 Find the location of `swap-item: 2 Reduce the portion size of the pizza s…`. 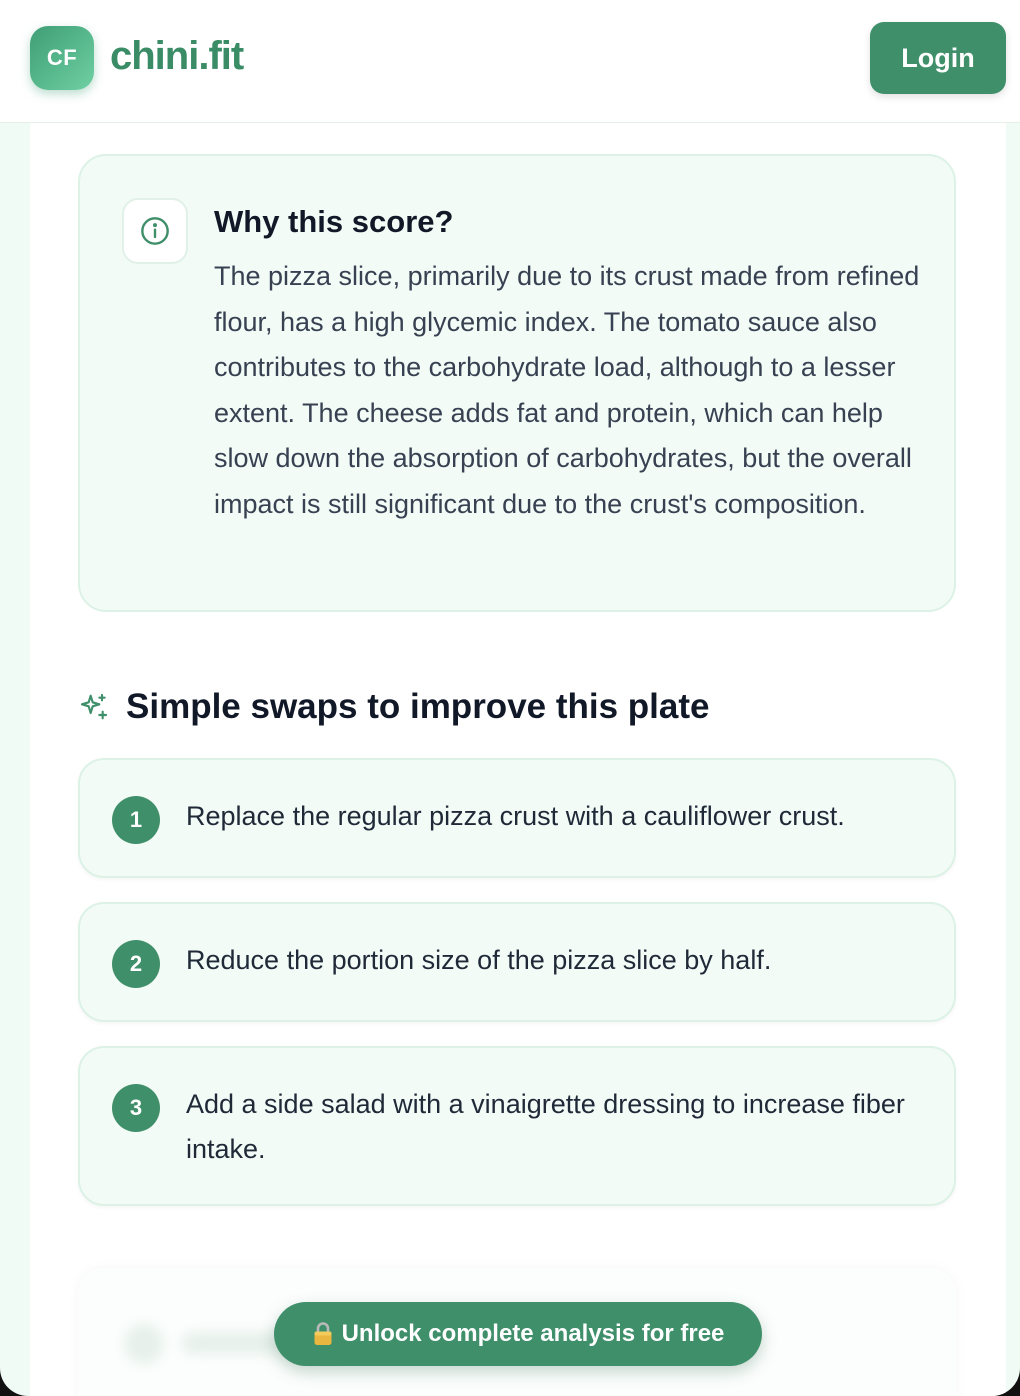

swap-item: 2 Reduce the portion size of the pizza s… is located at coordinates (517, 962).